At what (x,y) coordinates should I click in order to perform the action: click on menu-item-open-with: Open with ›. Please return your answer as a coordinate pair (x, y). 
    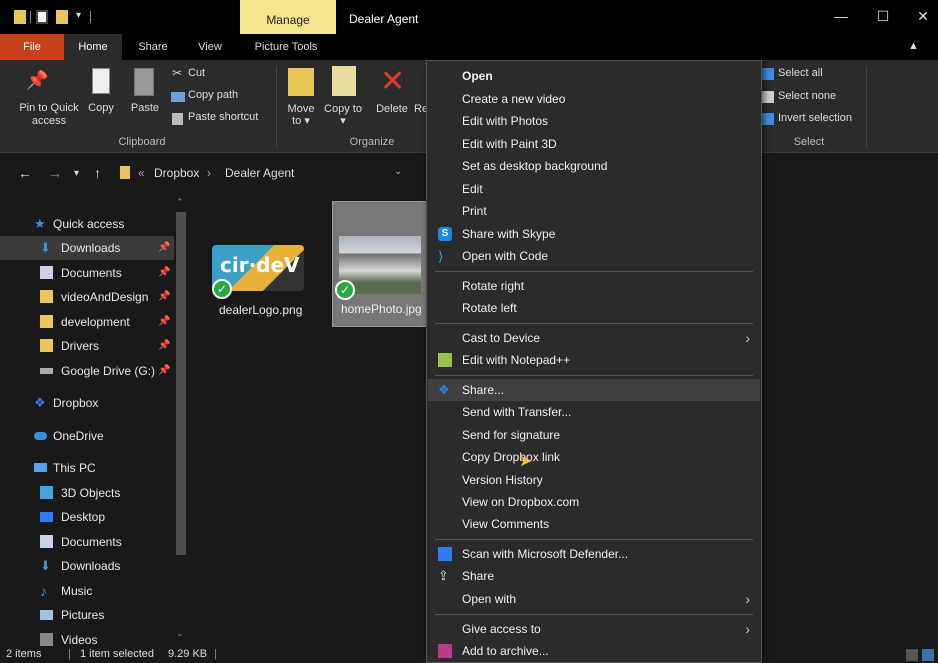
    Looking at the image, I should click on (594, 599).